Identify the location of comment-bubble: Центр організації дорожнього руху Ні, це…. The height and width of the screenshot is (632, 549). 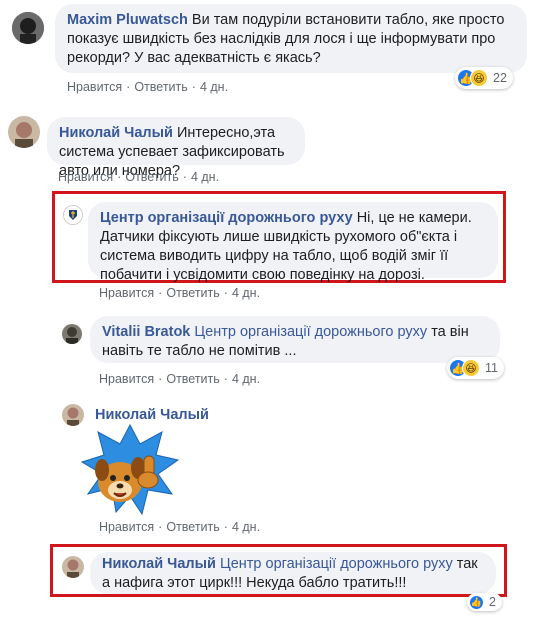
(293, 242).